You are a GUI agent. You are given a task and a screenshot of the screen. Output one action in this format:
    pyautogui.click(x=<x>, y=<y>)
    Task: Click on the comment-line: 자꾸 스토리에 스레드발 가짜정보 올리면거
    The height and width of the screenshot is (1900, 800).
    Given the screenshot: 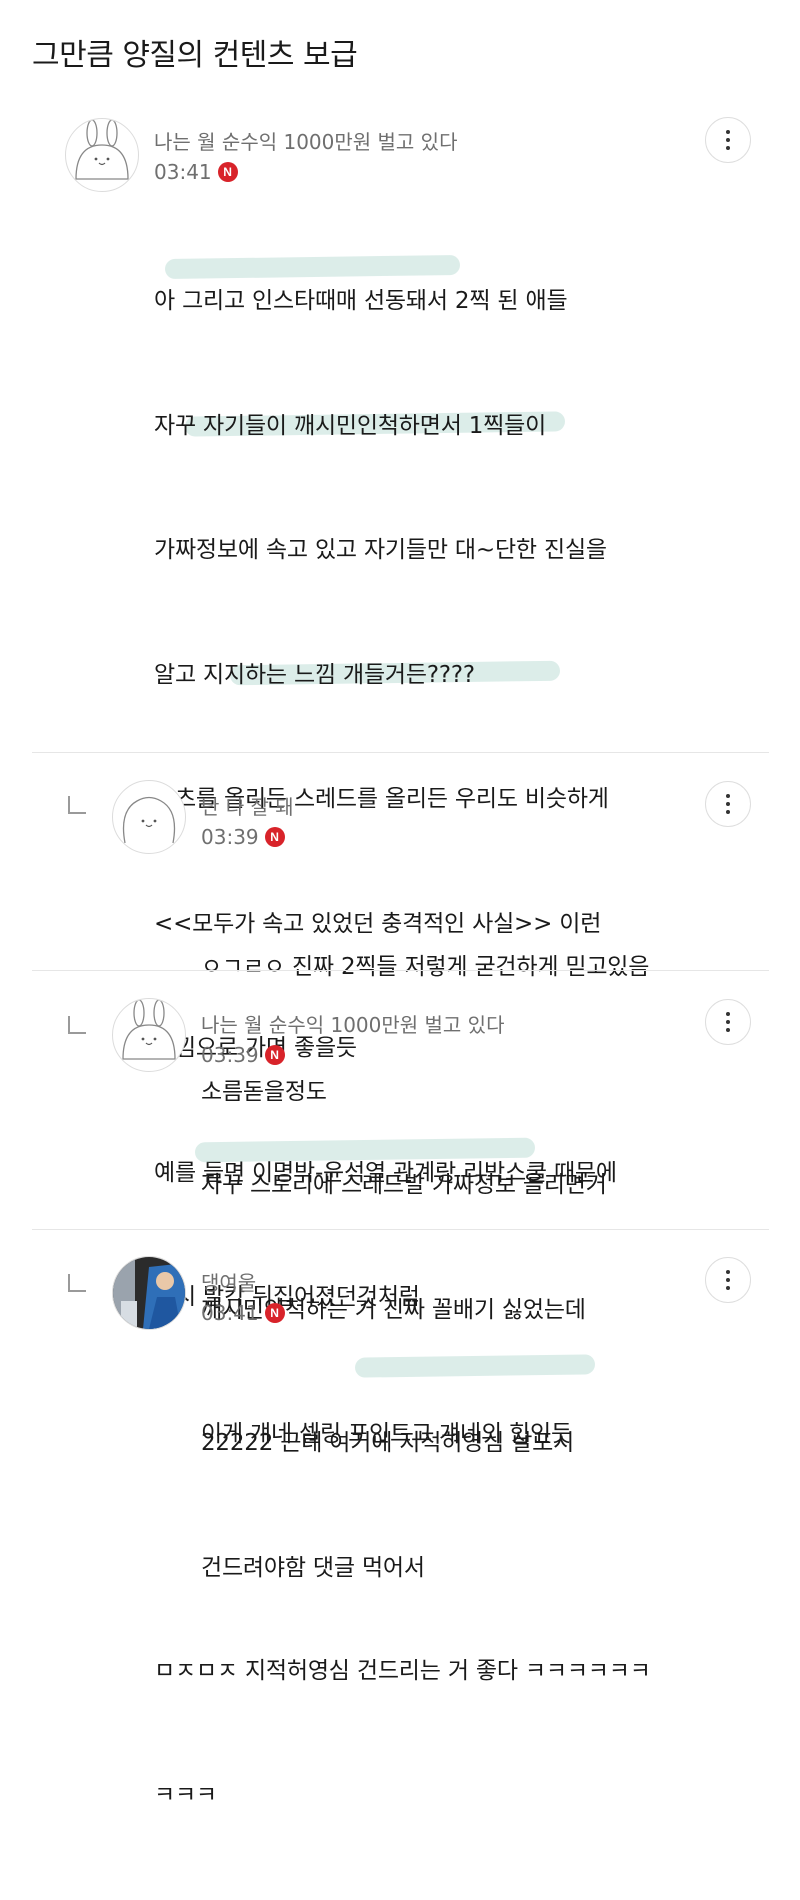 What is the action you would take?
    pyautogui.click(x=404, y=1185)
    